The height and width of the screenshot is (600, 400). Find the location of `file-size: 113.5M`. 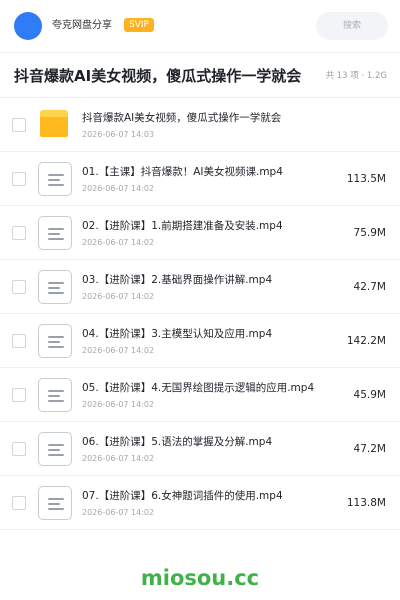

file-size: 113.5M is located at coordinates (366, 179).